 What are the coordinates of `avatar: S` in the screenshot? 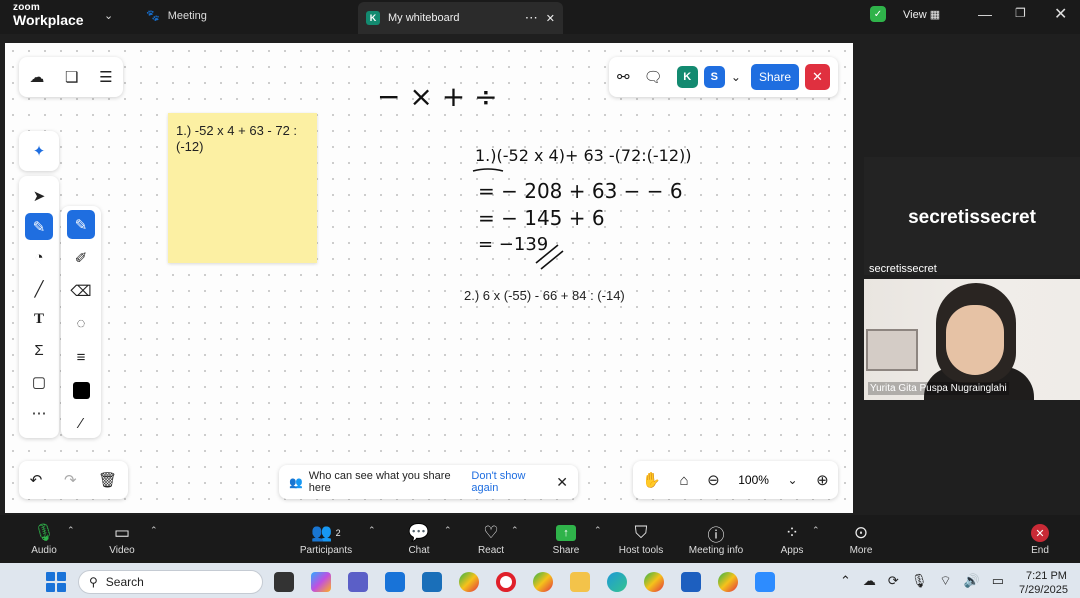 It's located at (714, 77).